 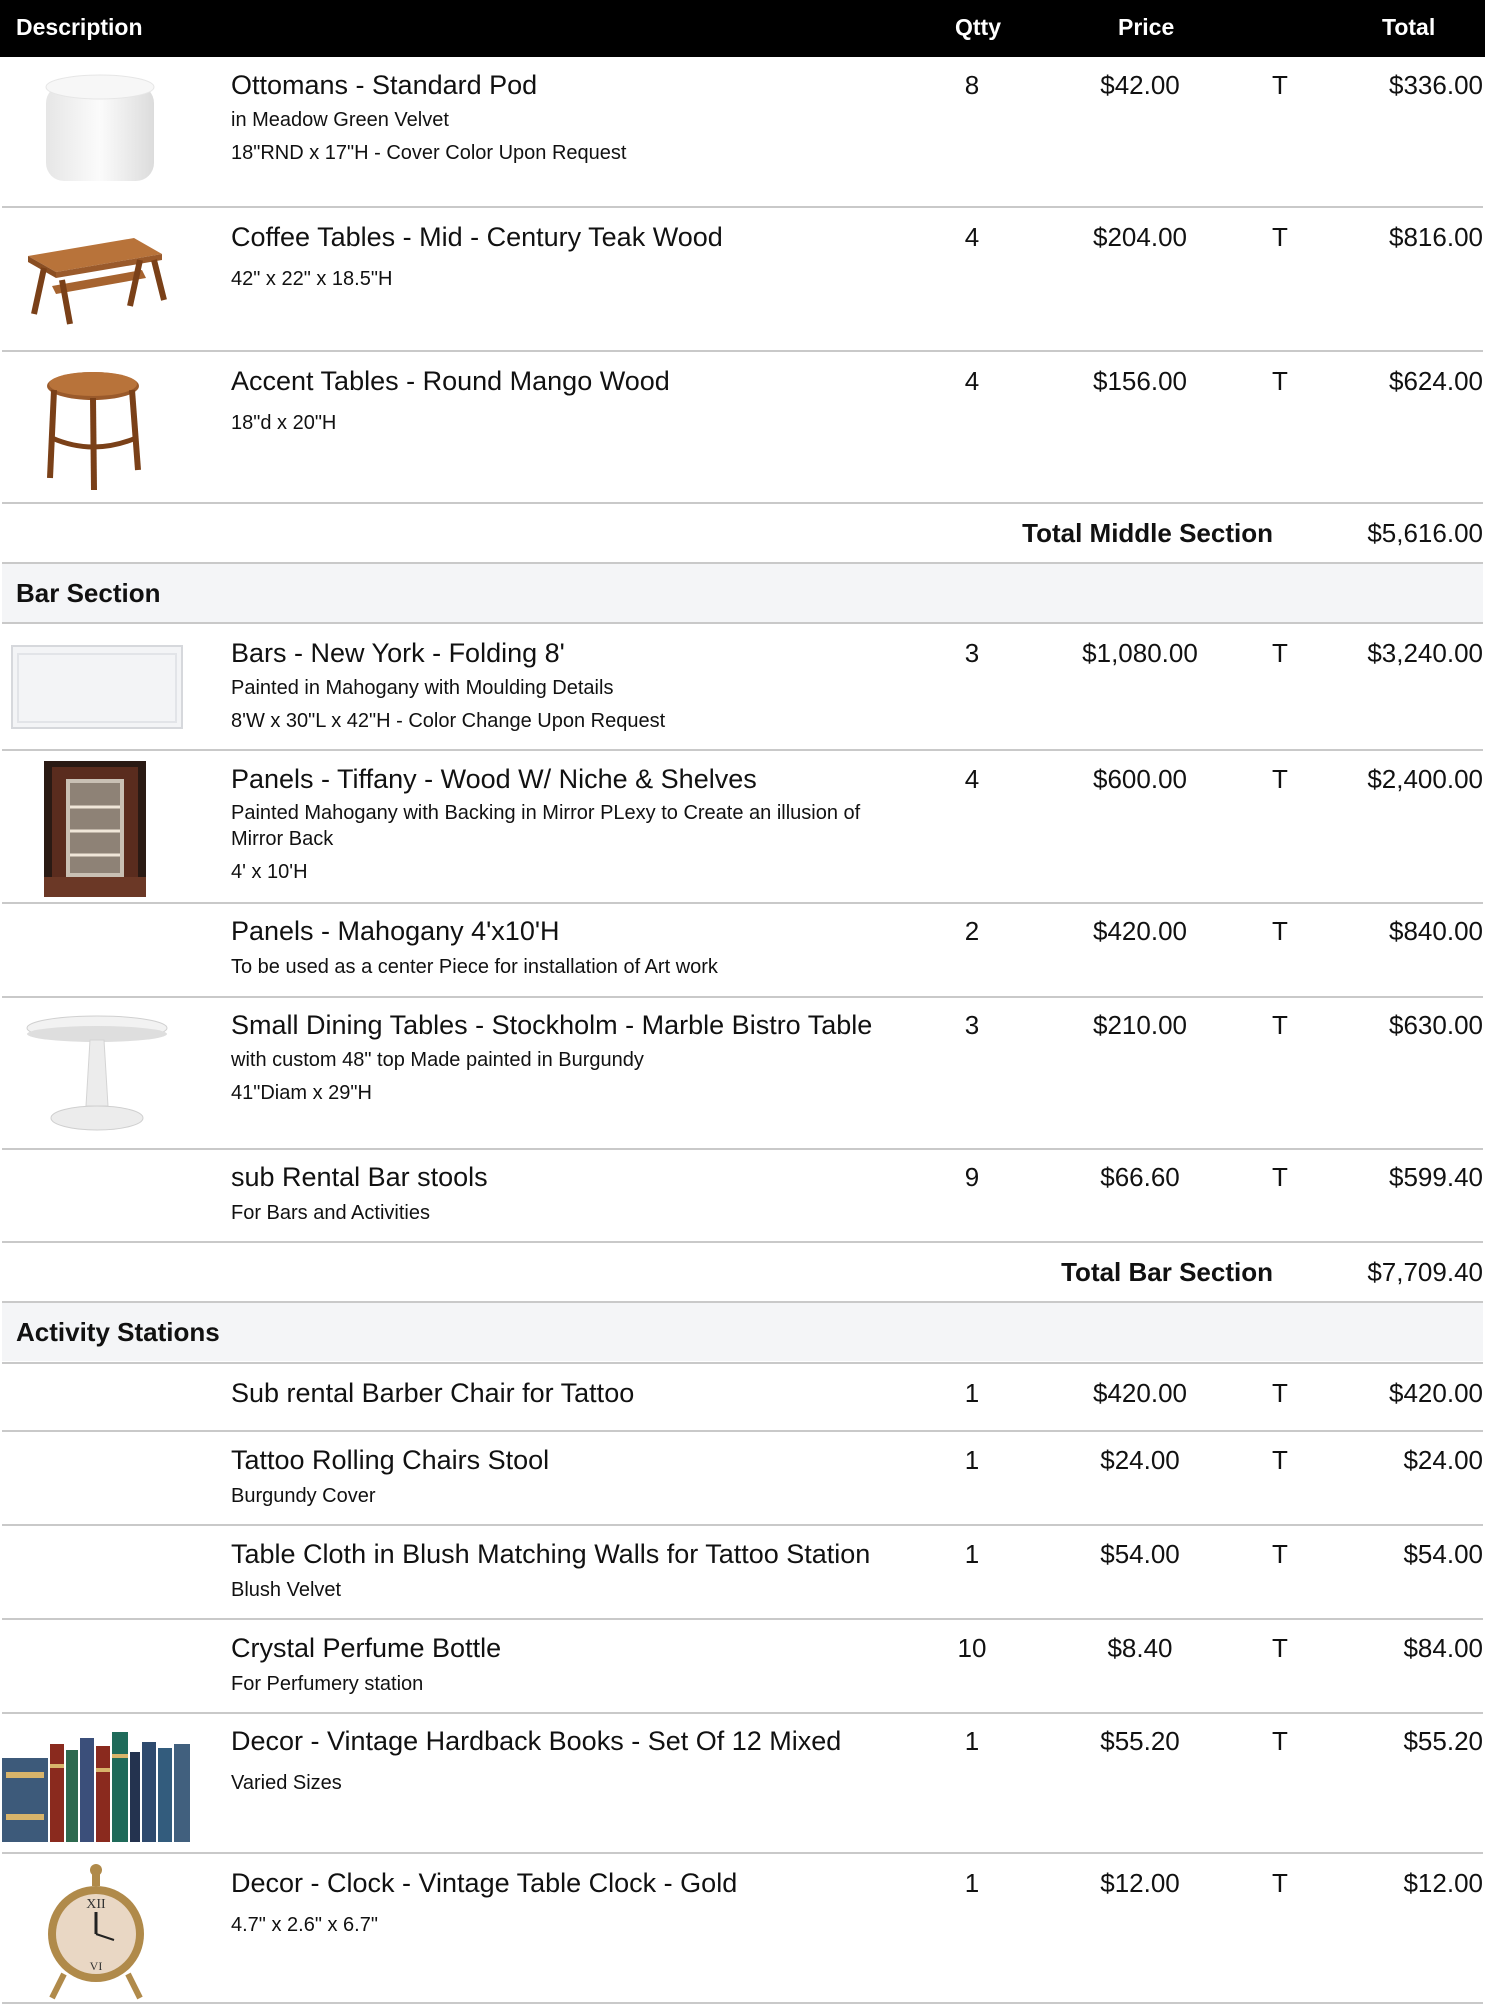 I want to click on accent-table-image, so click(x=94, y=431).